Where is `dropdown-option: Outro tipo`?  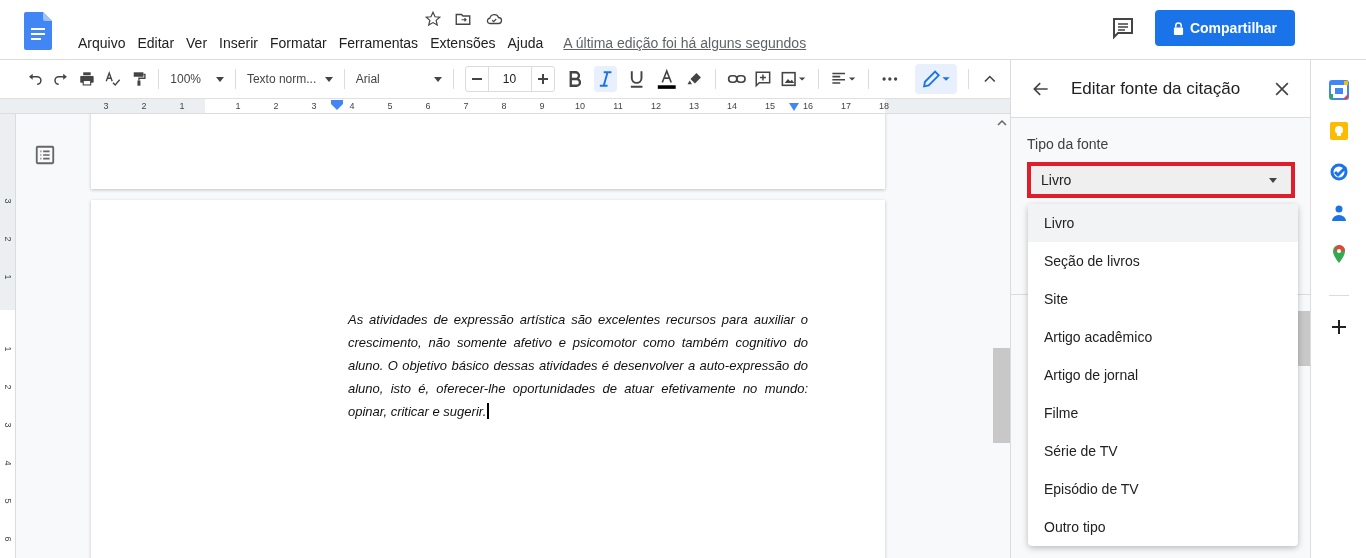 dropdown-option: Outro tipo is located at coordinates (1163, 527).